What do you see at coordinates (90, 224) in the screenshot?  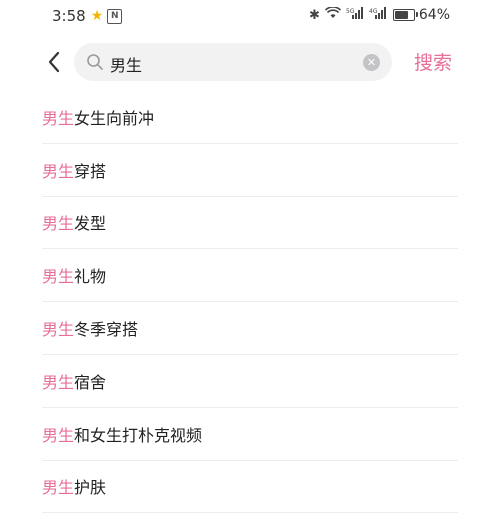 I see `suggestion-text: 发型` at bounding box center [90, 224].